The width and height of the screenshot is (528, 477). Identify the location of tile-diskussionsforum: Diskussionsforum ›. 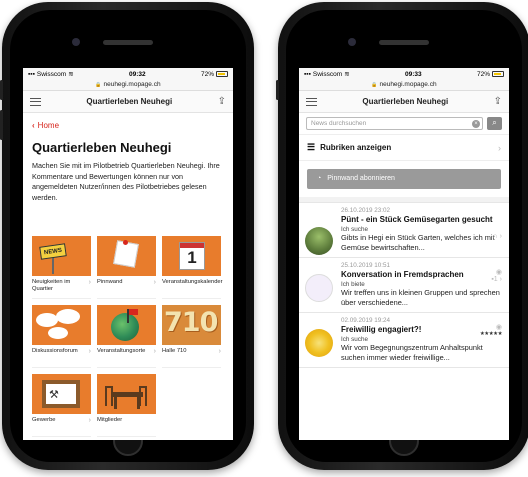
(61, 336).